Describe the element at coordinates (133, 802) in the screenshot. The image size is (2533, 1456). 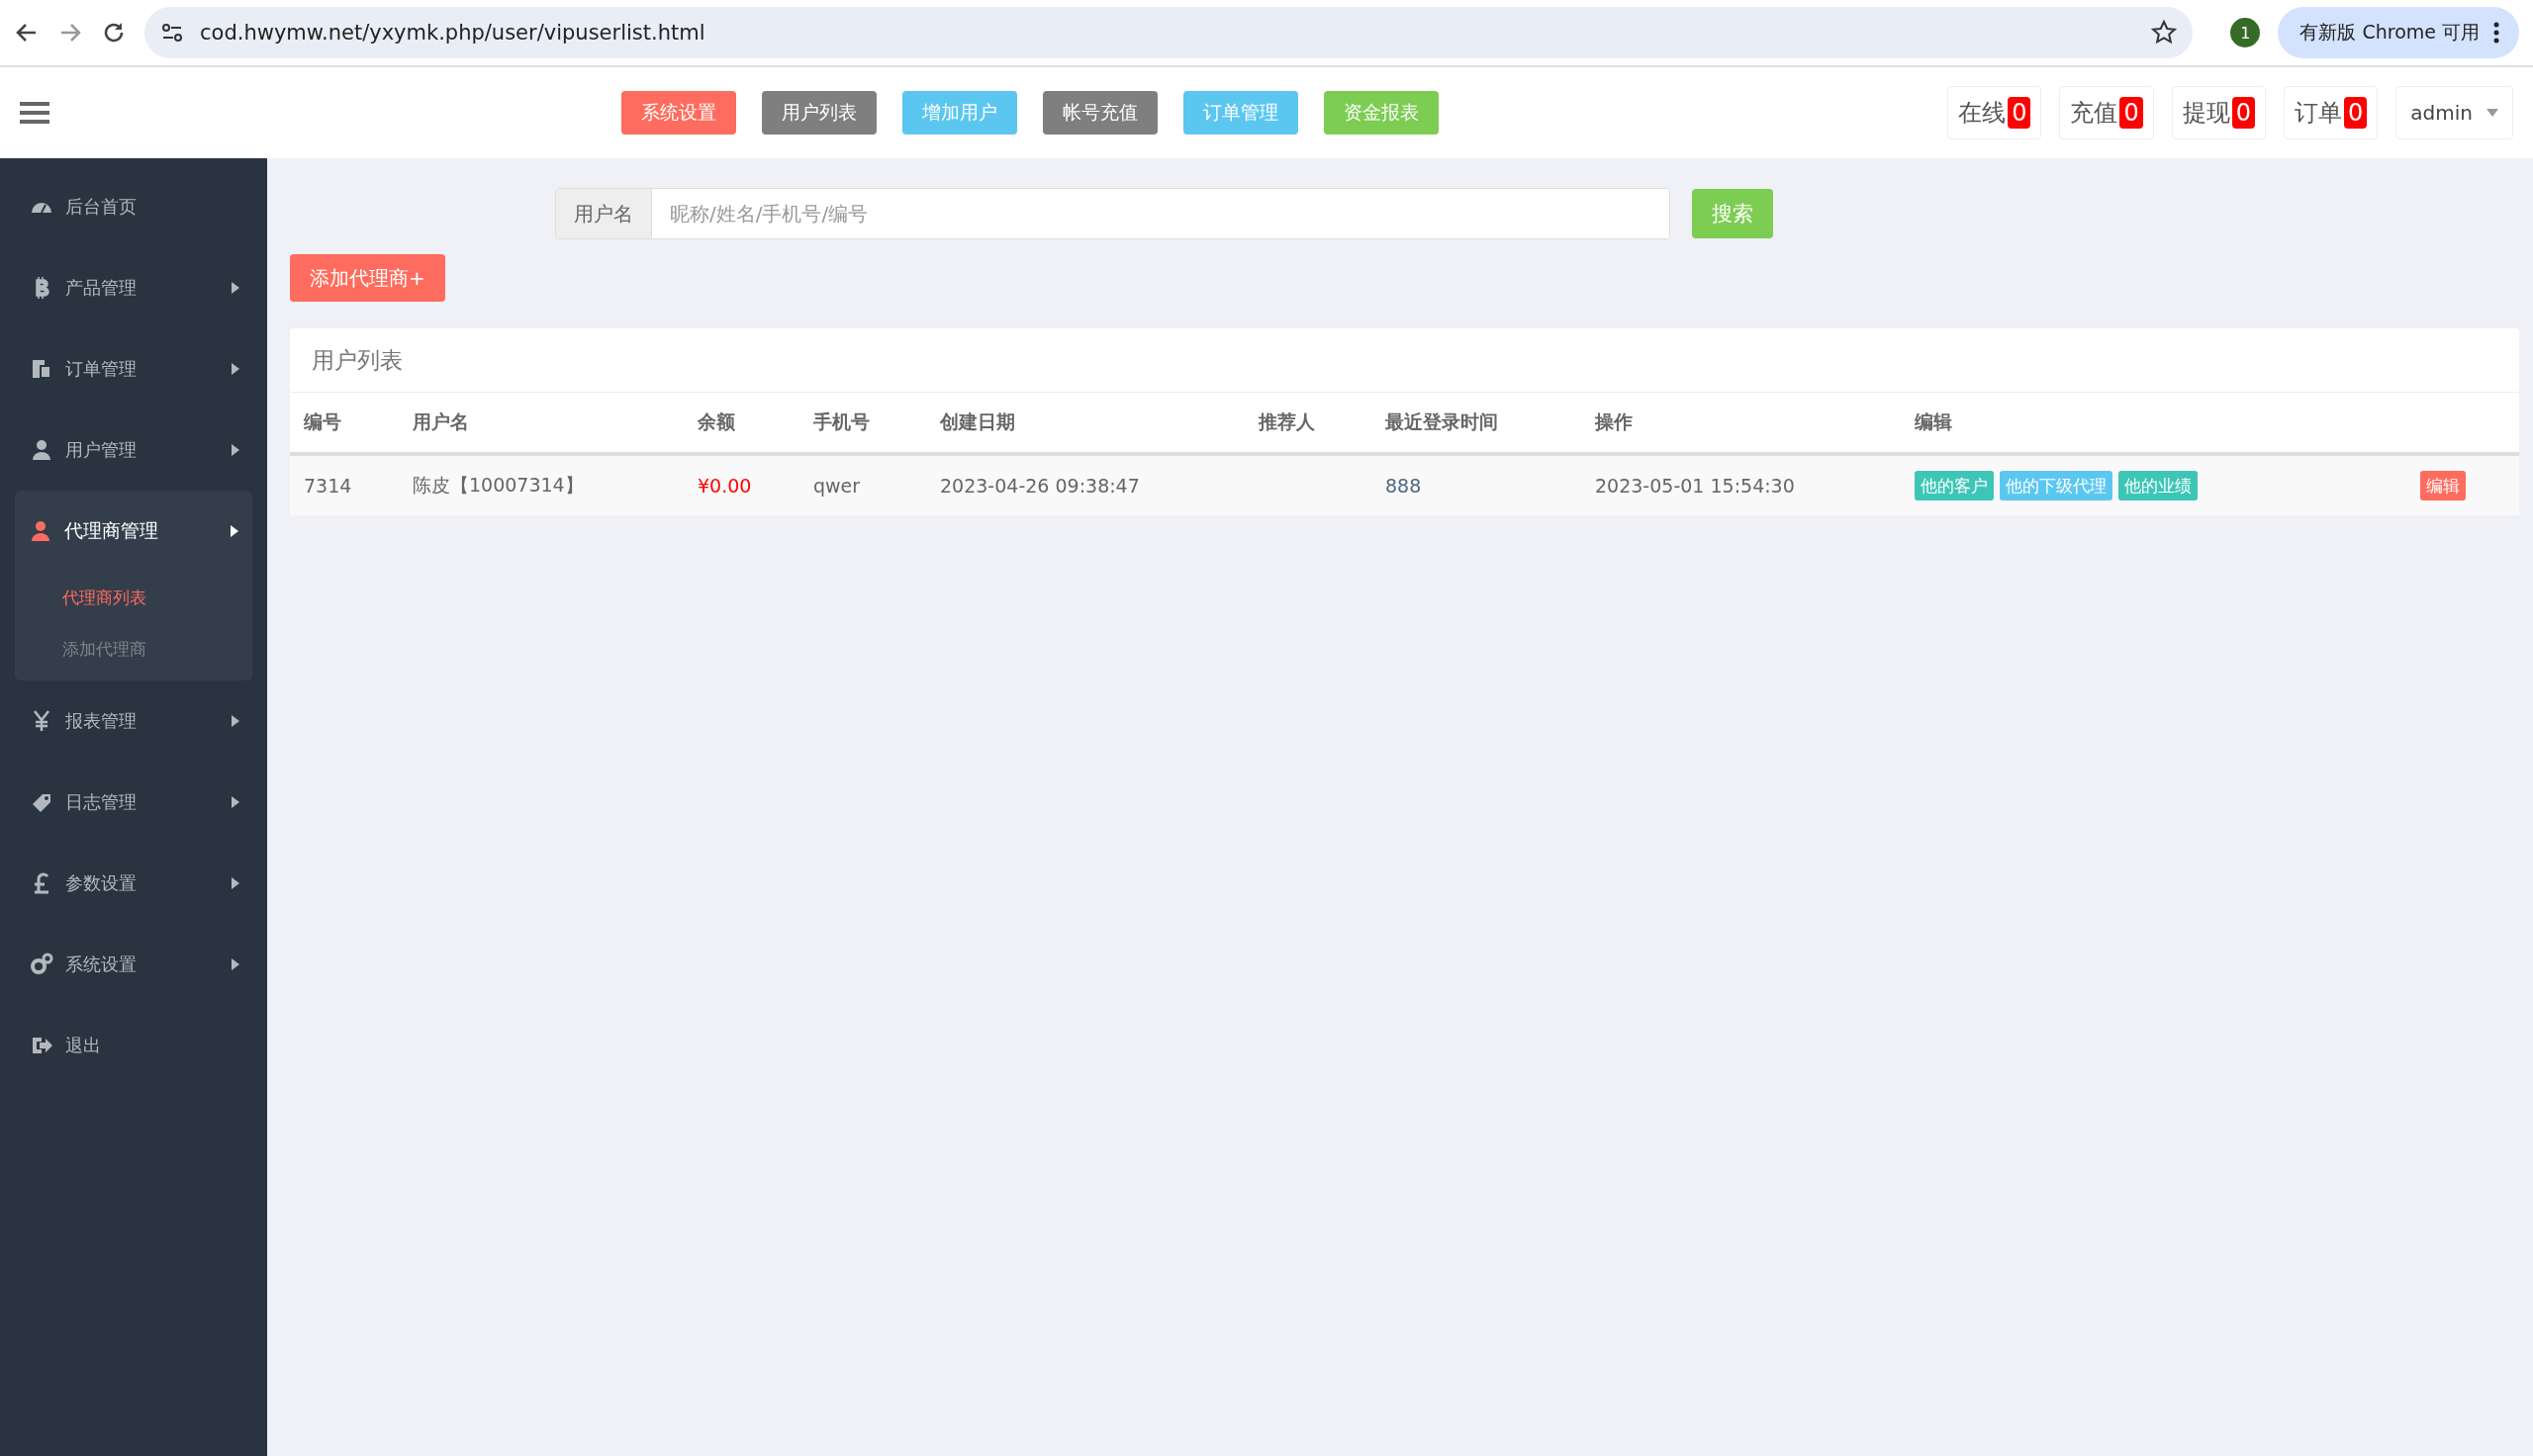
I see `sidebar-item: 日志管理` at that location.